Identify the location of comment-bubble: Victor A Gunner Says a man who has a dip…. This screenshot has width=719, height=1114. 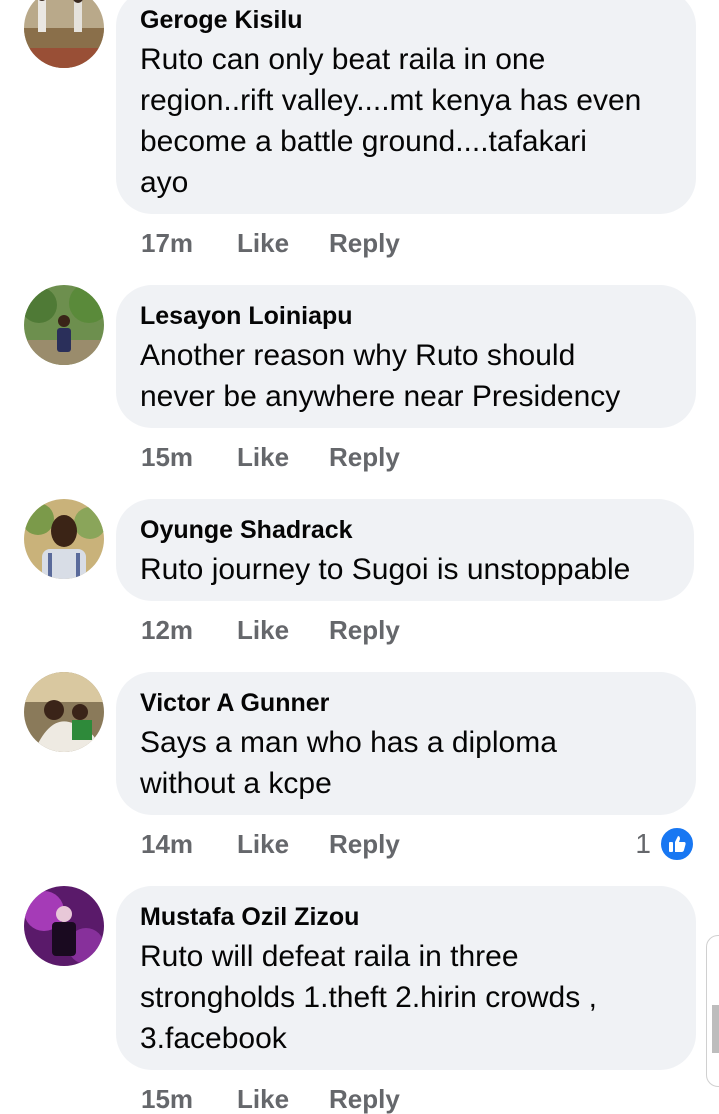
(406, 743).